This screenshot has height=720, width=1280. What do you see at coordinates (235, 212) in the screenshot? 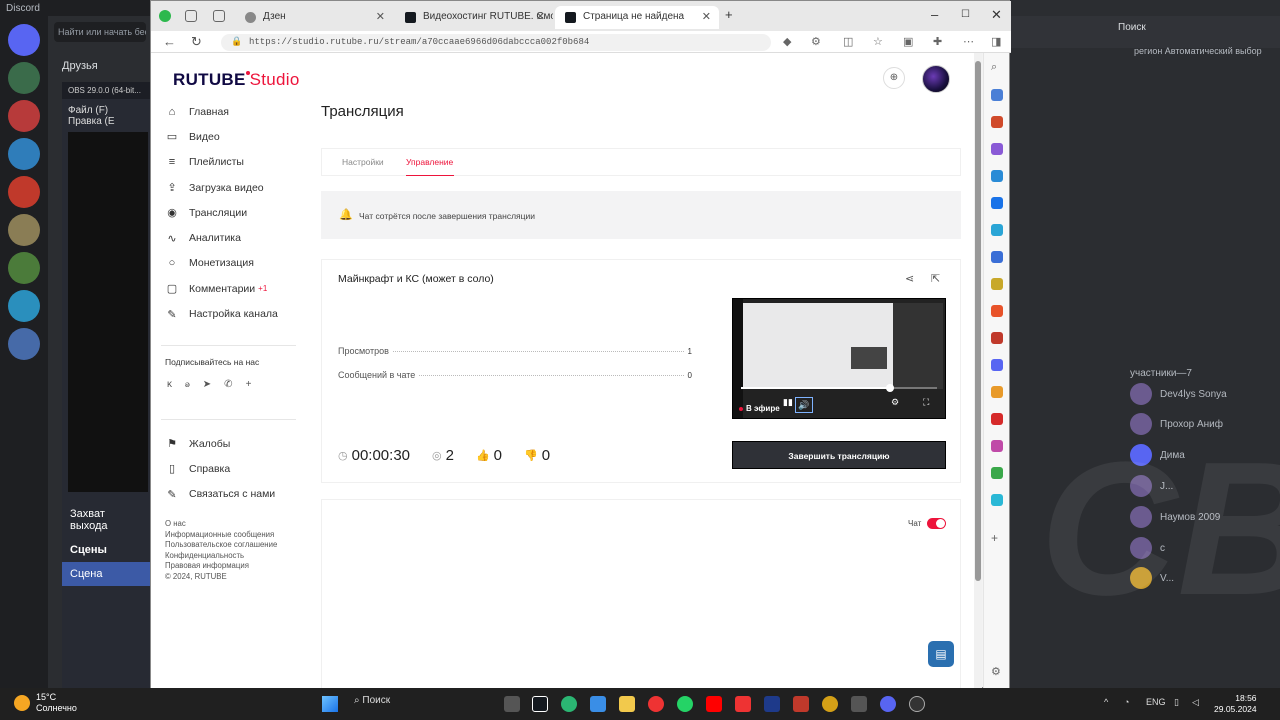
I see `sidebar-item-broadcasts: ◉ Трансляции` at bounding box center [235, 212].